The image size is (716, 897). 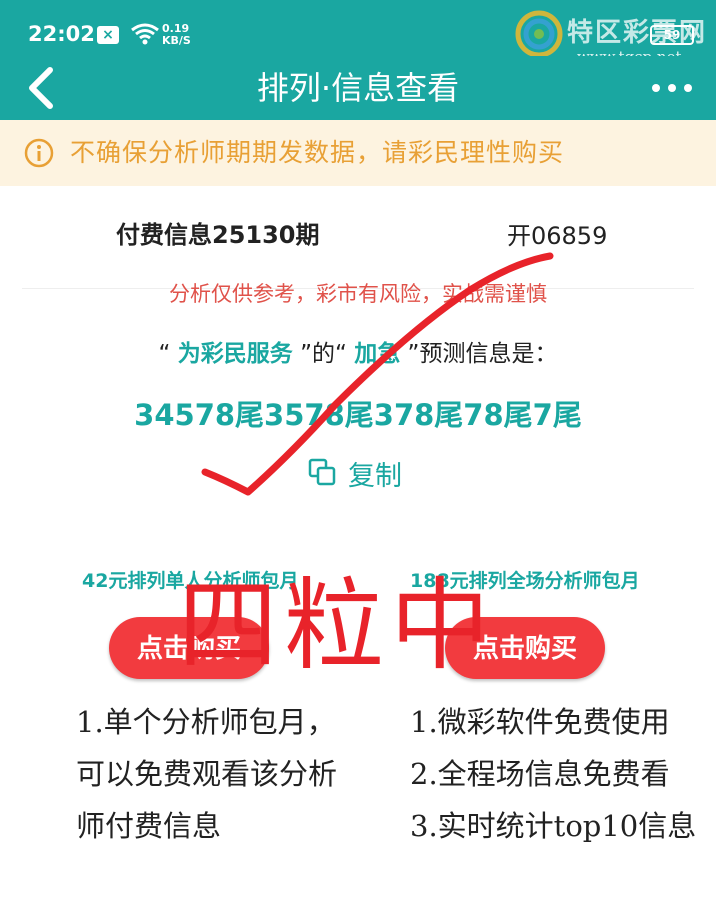 I want to click on plan-single-title: 42元排列单人分析师包月, so click(x=190, y=581).